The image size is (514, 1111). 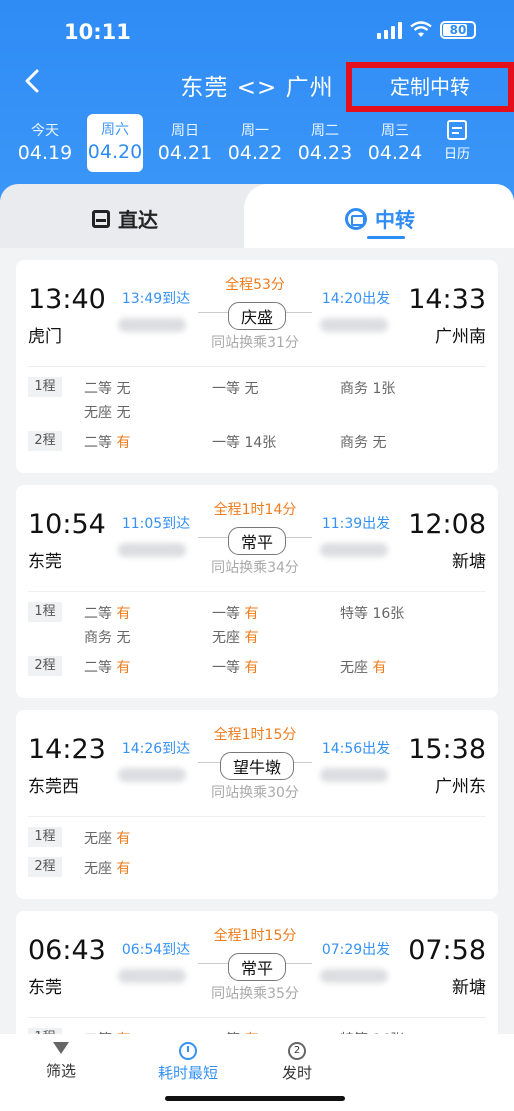 What do you see at coordinates (297, 1051) in the screenshot?
I see `departure-sort-icon: 2` at bounding box center [297, 1051].